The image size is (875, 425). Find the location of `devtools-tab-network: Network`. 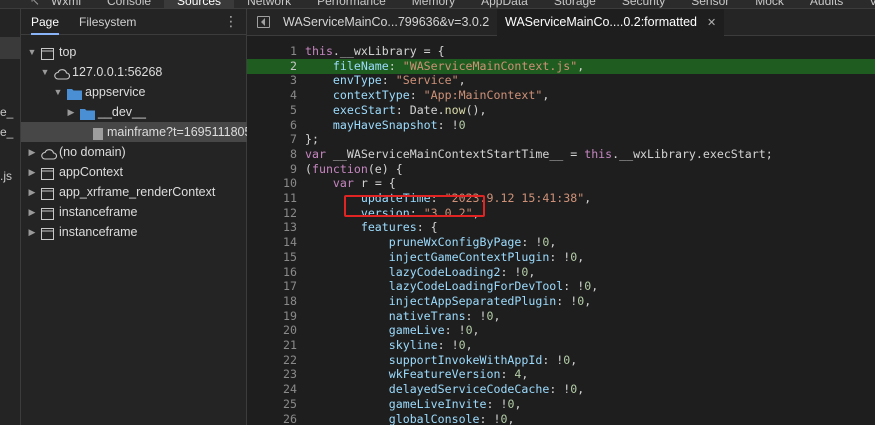

devtools-tab-network: Network is located at coordinates (269, 4).